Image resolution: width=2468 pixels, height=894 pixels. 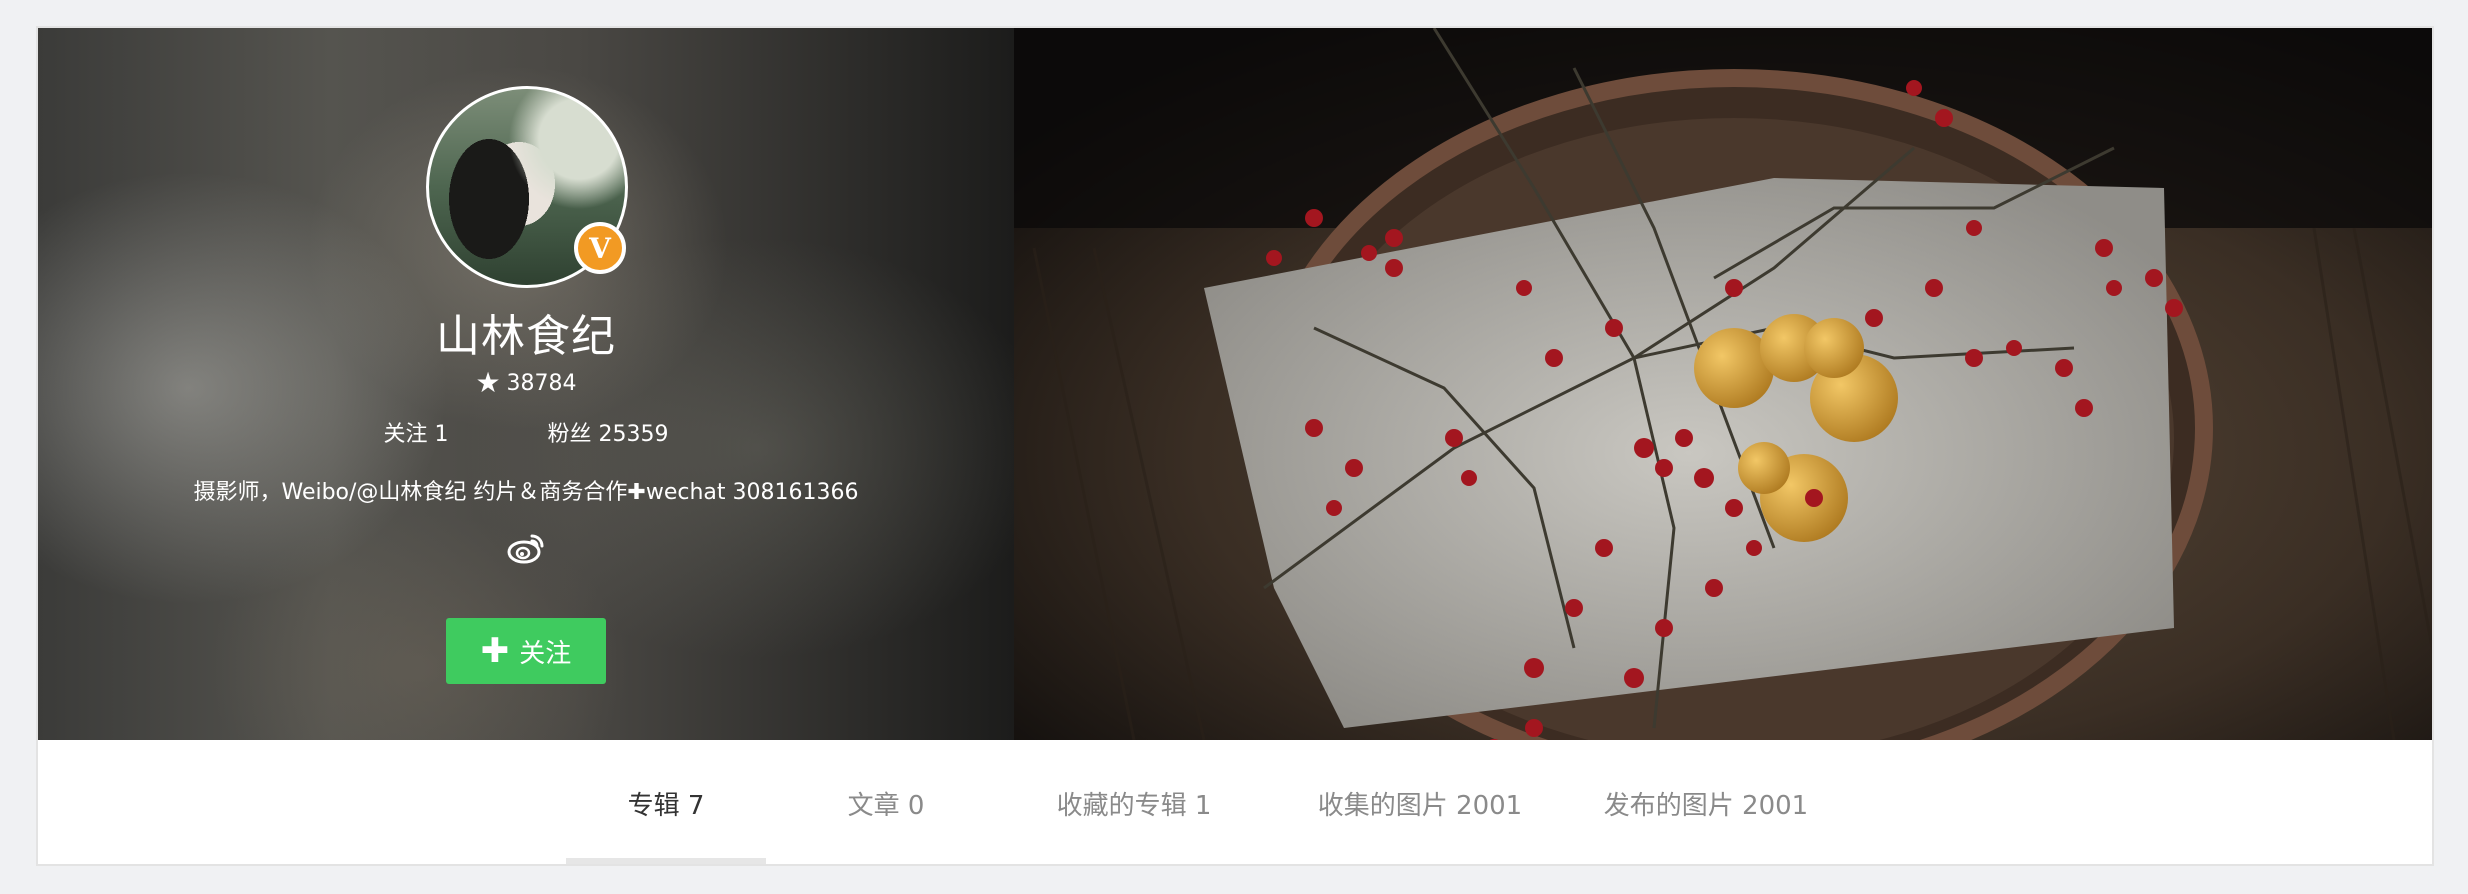 I want to click on plus-icon: ✚, so click(x=495, y=651).